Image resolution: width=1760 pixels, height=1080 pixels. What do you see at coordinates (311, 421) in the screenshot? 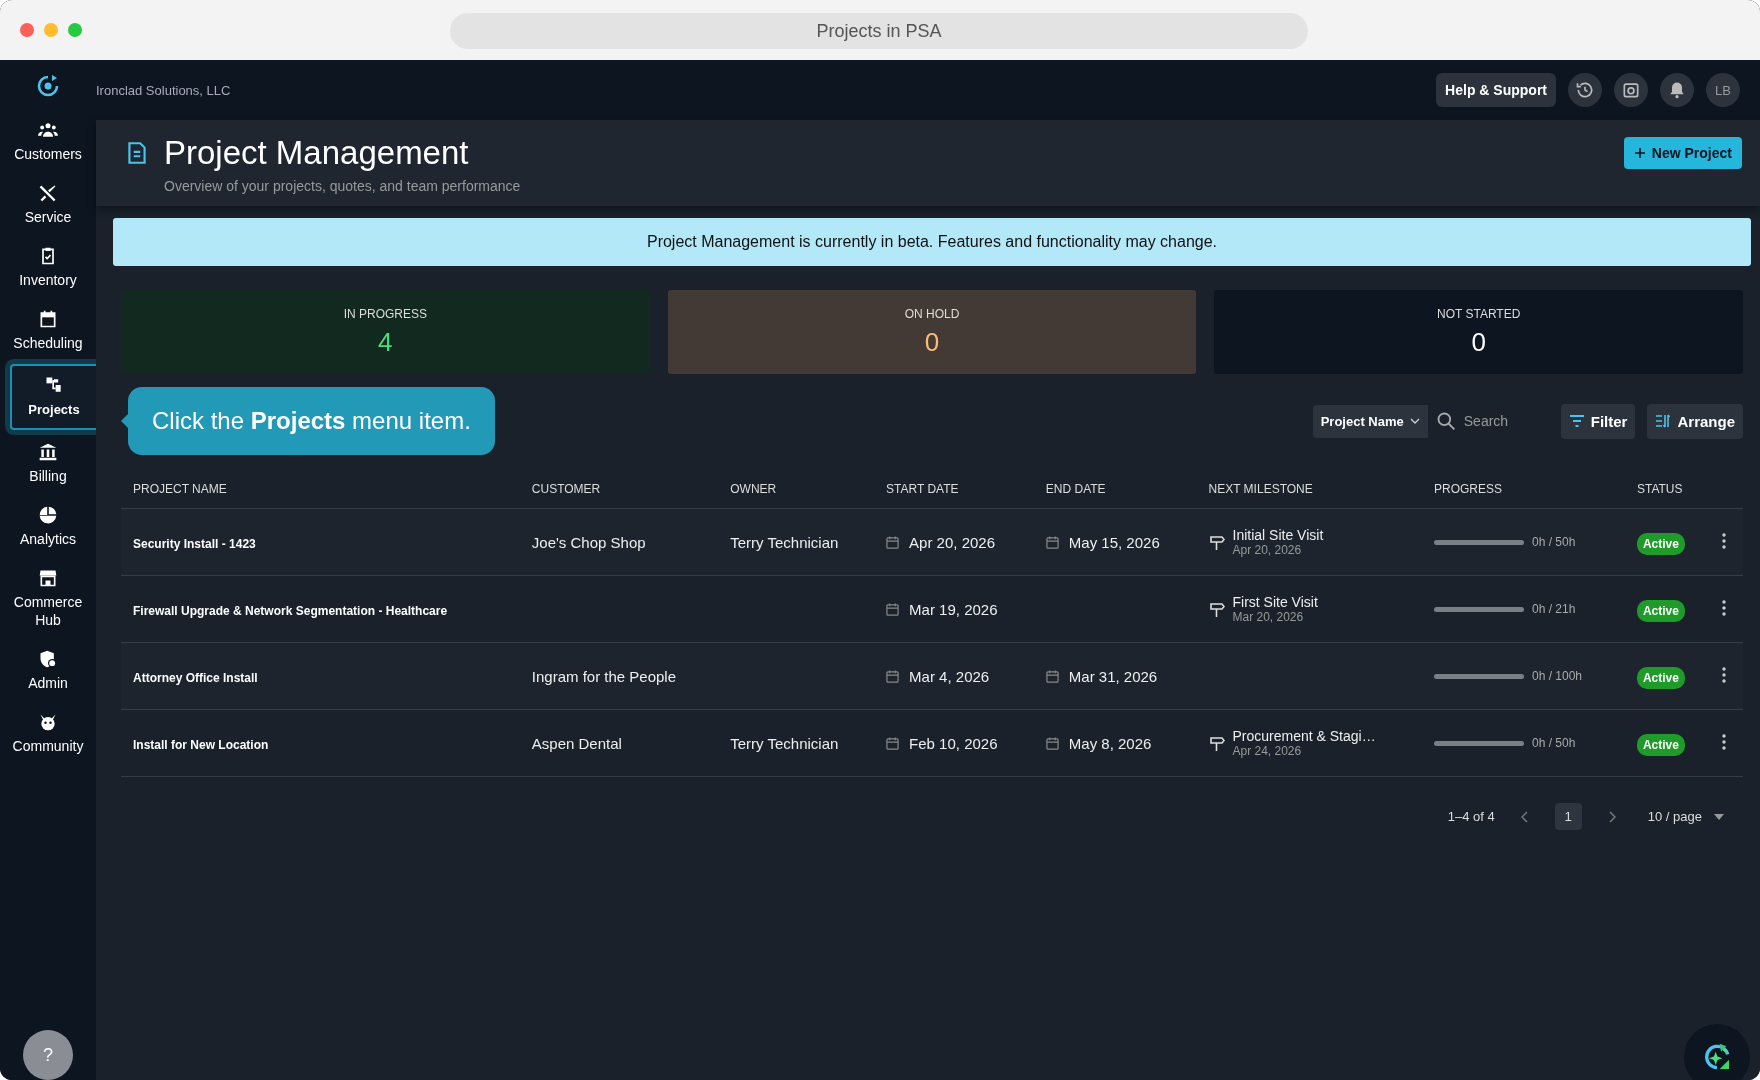
I see `tutorial-tooltip: Click the Projects menu item.` at bounding box center [311, 421].